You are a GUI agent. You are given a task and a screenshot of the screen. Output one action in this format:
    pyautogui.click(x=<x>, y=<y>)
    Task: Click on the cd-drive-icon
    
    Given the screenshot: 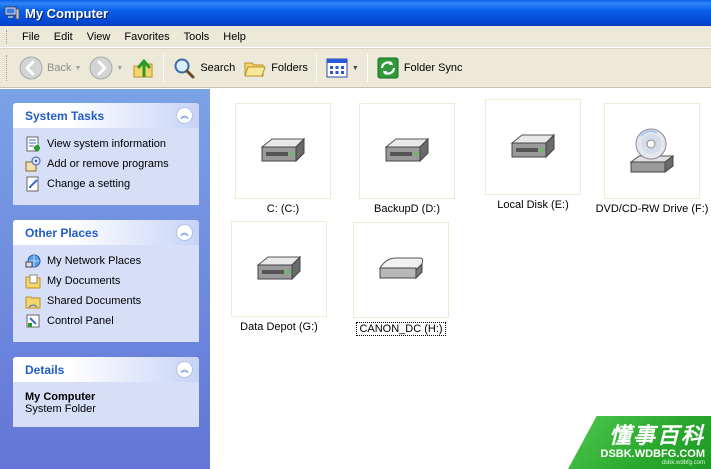 What is the action you would take?
    pyautogui.click(x=652, y=150)
    